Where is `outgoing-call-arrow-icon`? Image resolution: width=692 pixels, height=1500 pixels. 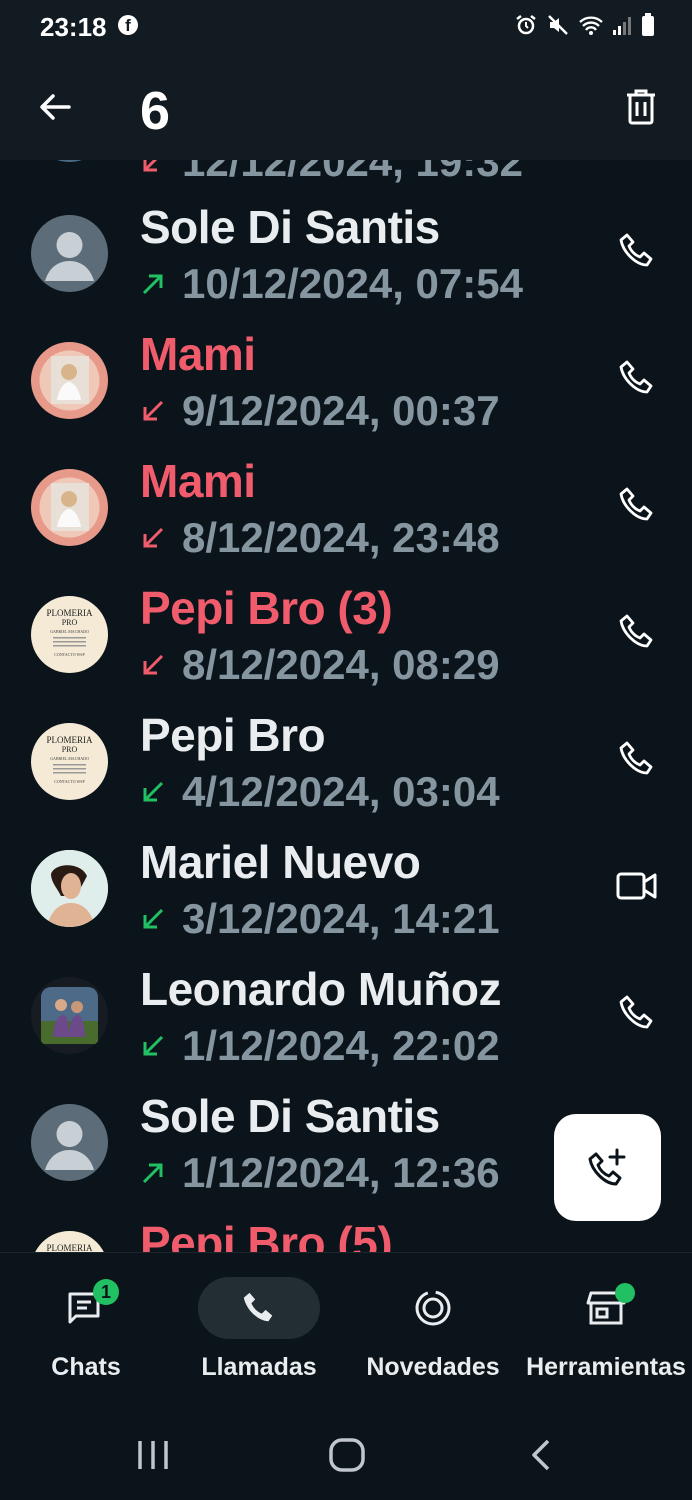 outgoing-call-arrow-icon is located at coordinates (152, 1173).